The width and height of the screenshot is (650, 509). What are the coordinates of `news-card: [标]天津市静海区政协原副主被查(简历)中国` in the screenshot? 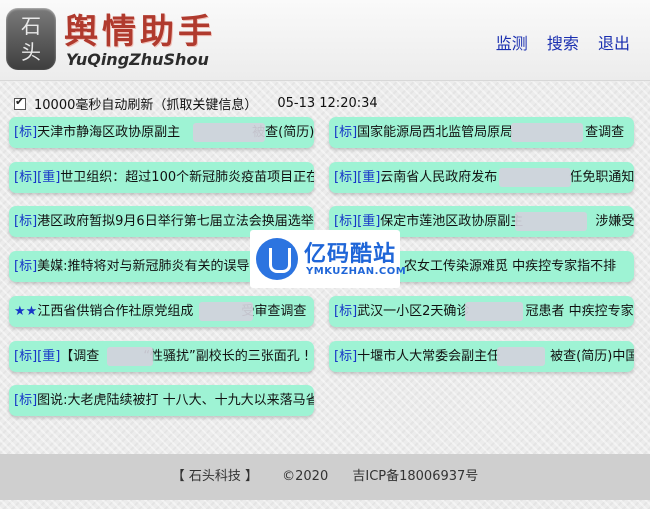 It's located at (161, 132).